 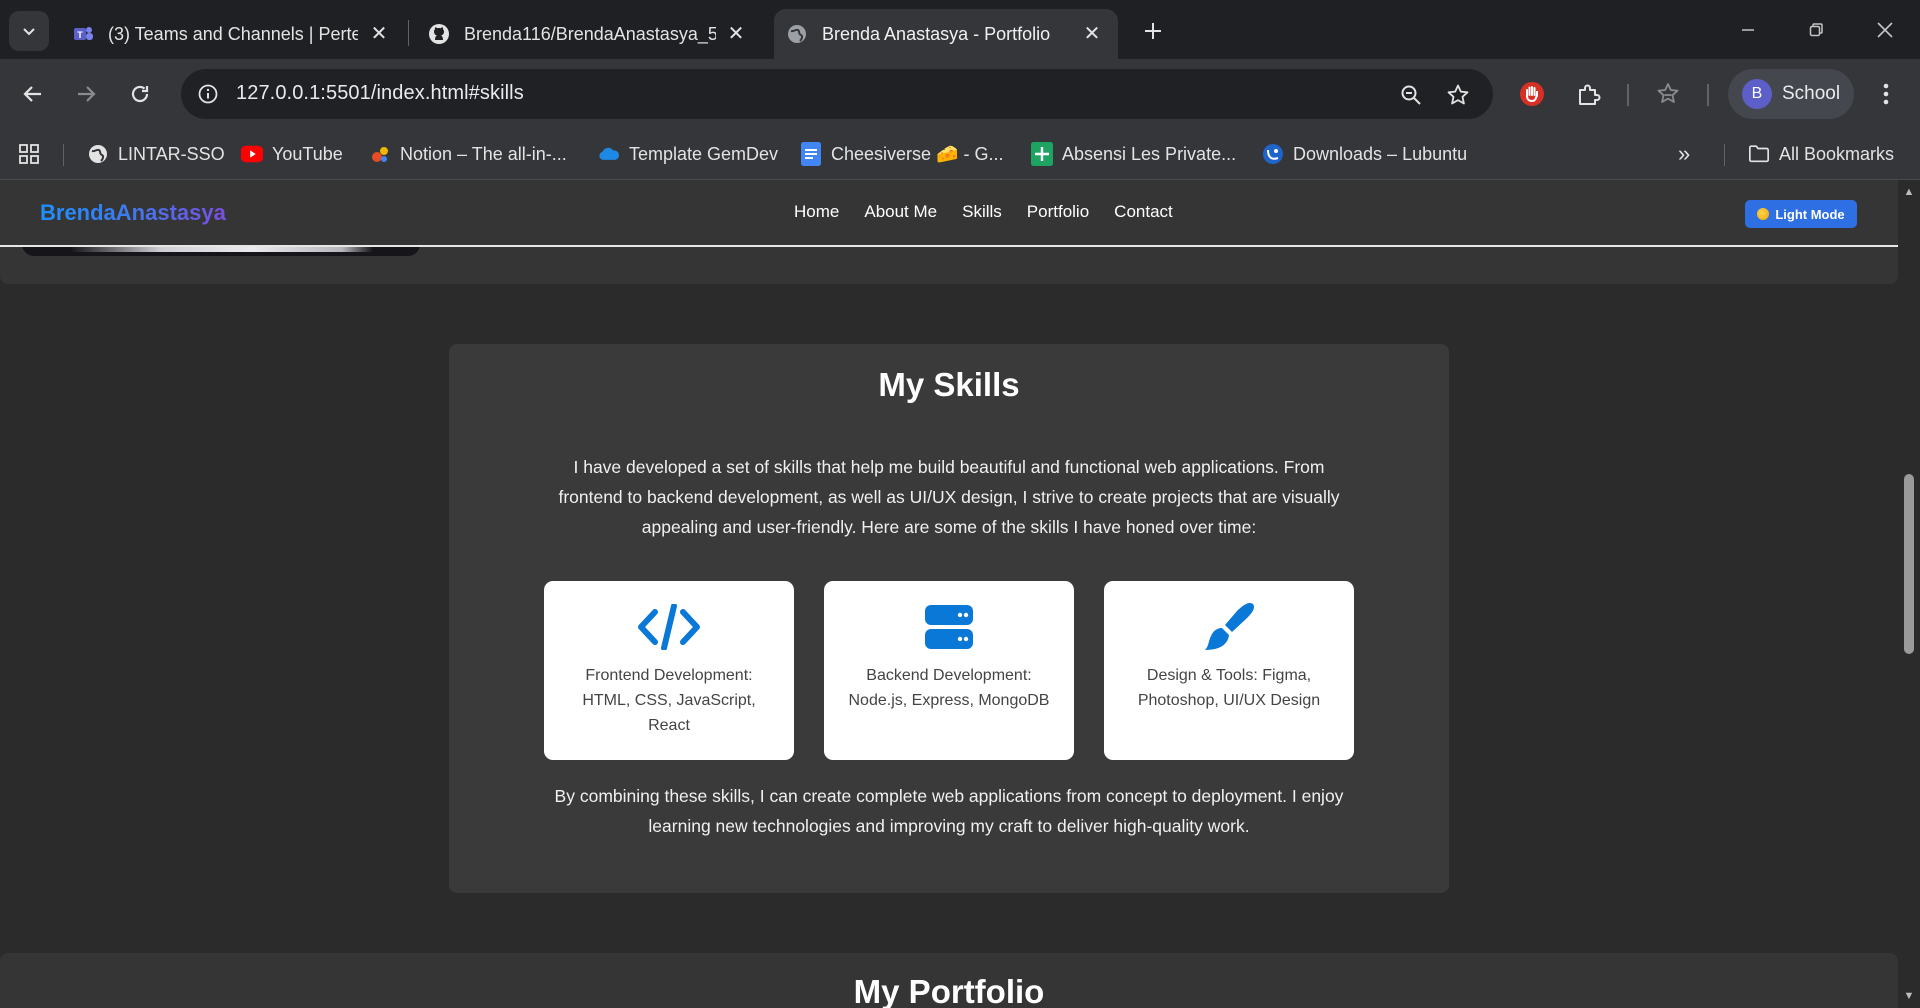 I want to click on youtube-icon, so click(x=252, y=154).